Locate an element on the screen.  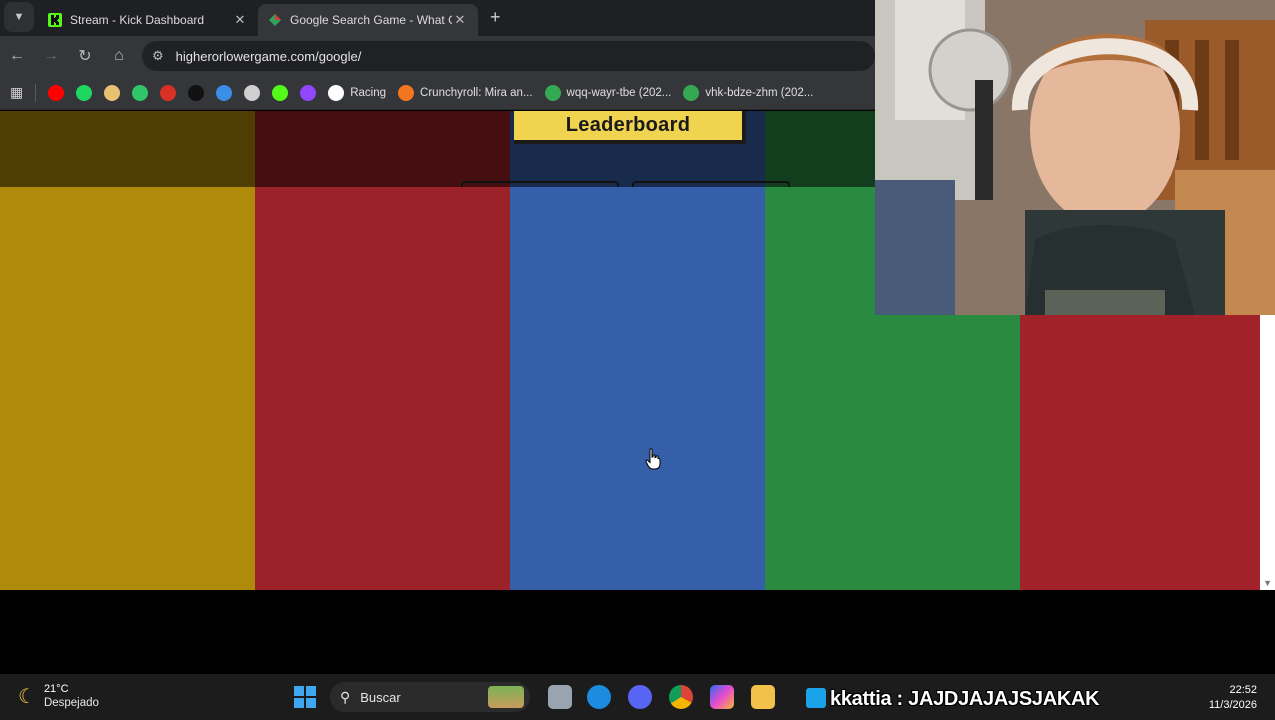
search-placeholder: Buscar is located at coordinates (380, 697).